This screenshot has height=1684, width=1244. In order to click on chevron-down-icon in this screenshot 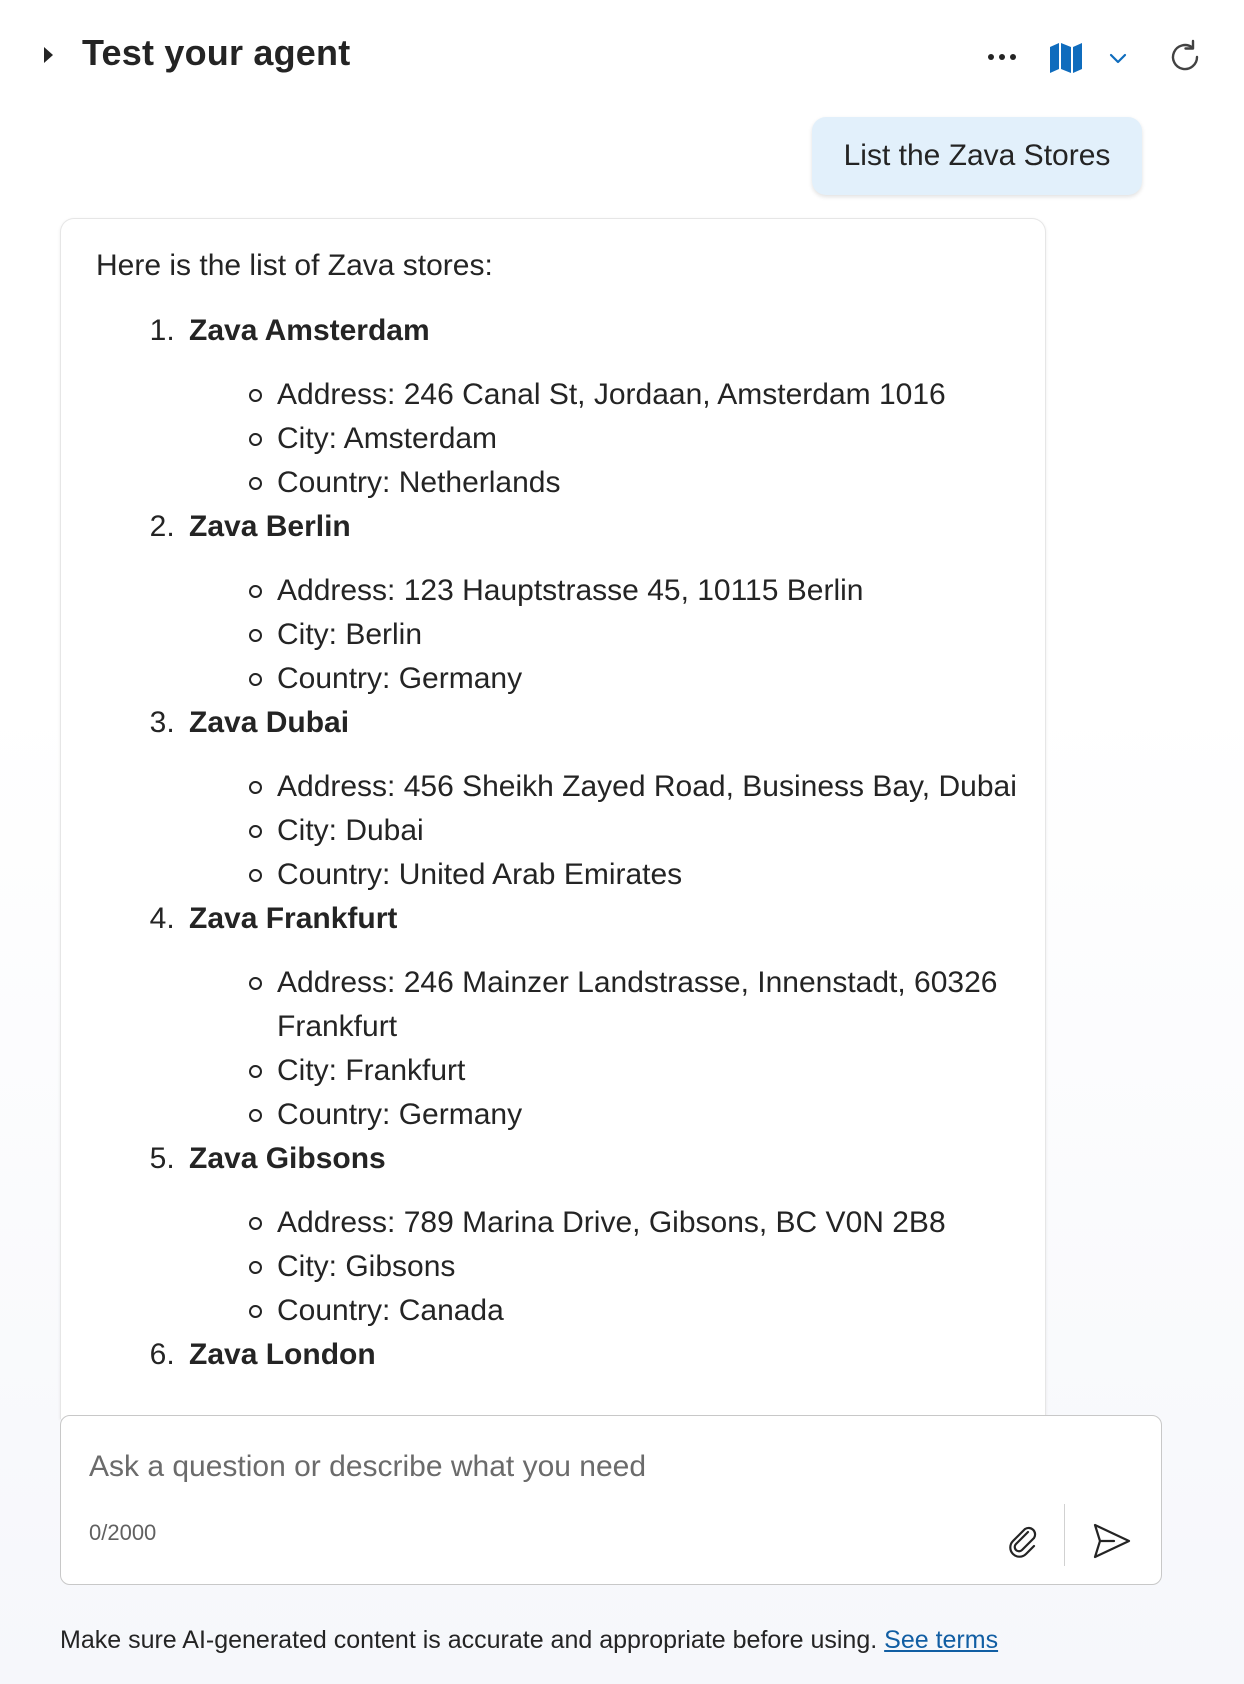, I will do `click(1118, 58)`.